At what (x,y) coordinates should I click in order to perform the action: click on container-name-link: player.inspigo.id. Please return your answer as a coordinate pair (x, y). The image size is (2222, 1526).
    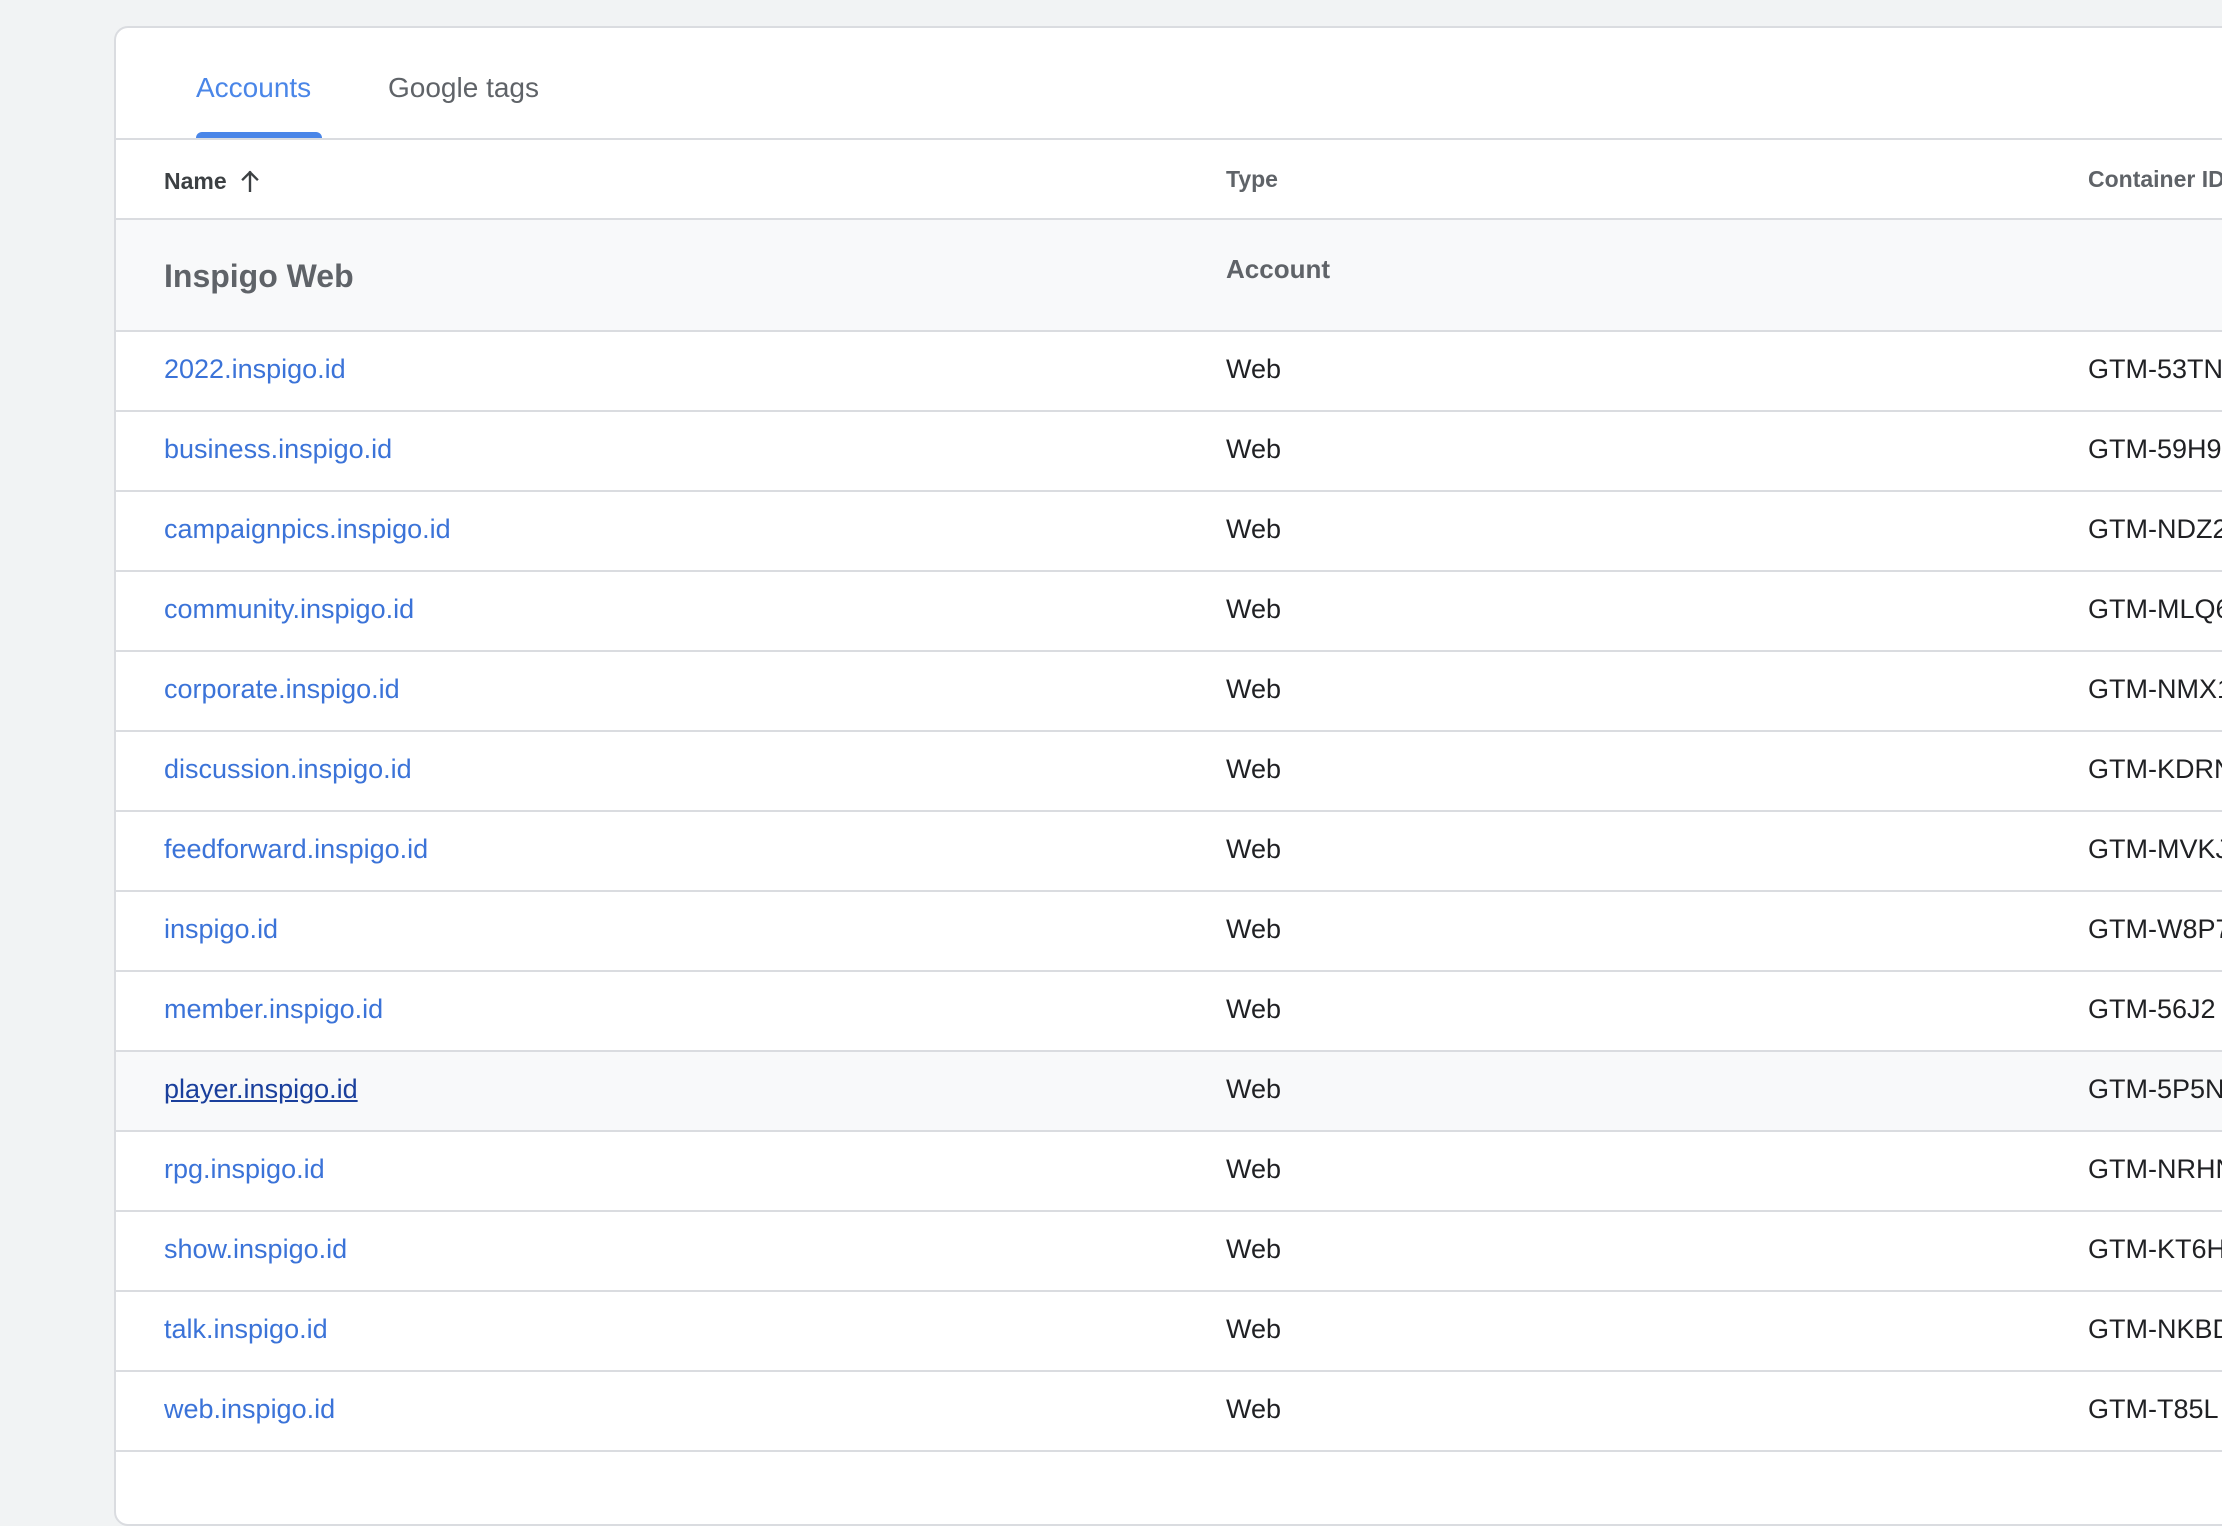
    Looking at the image, I should click on (261, 1089).